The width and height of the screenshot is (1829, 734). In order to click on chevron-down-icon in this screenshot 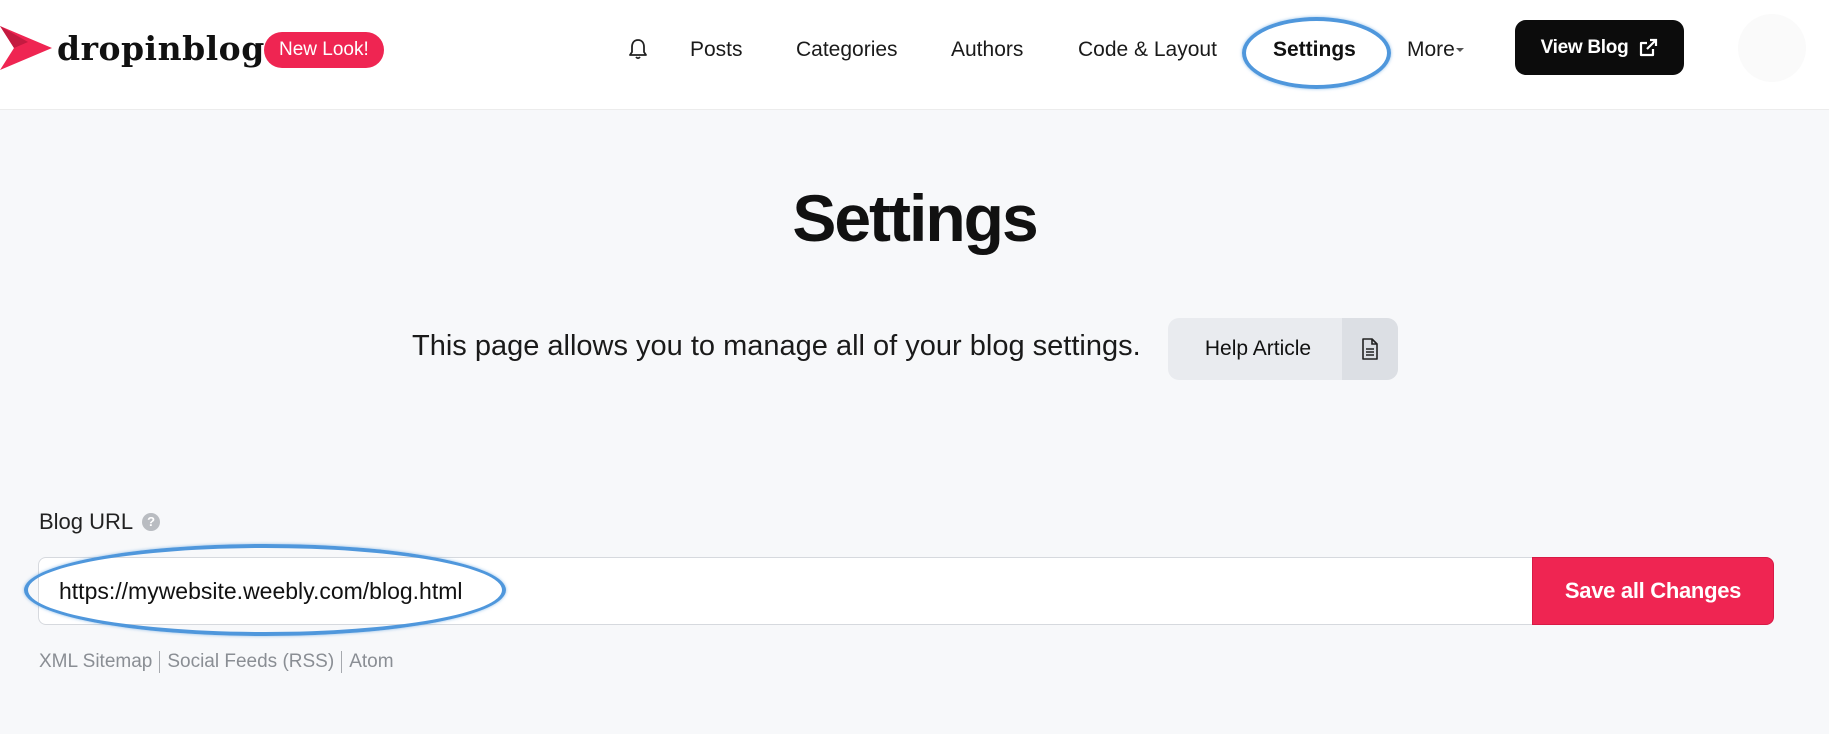, I will do `click(1459, 50)`.